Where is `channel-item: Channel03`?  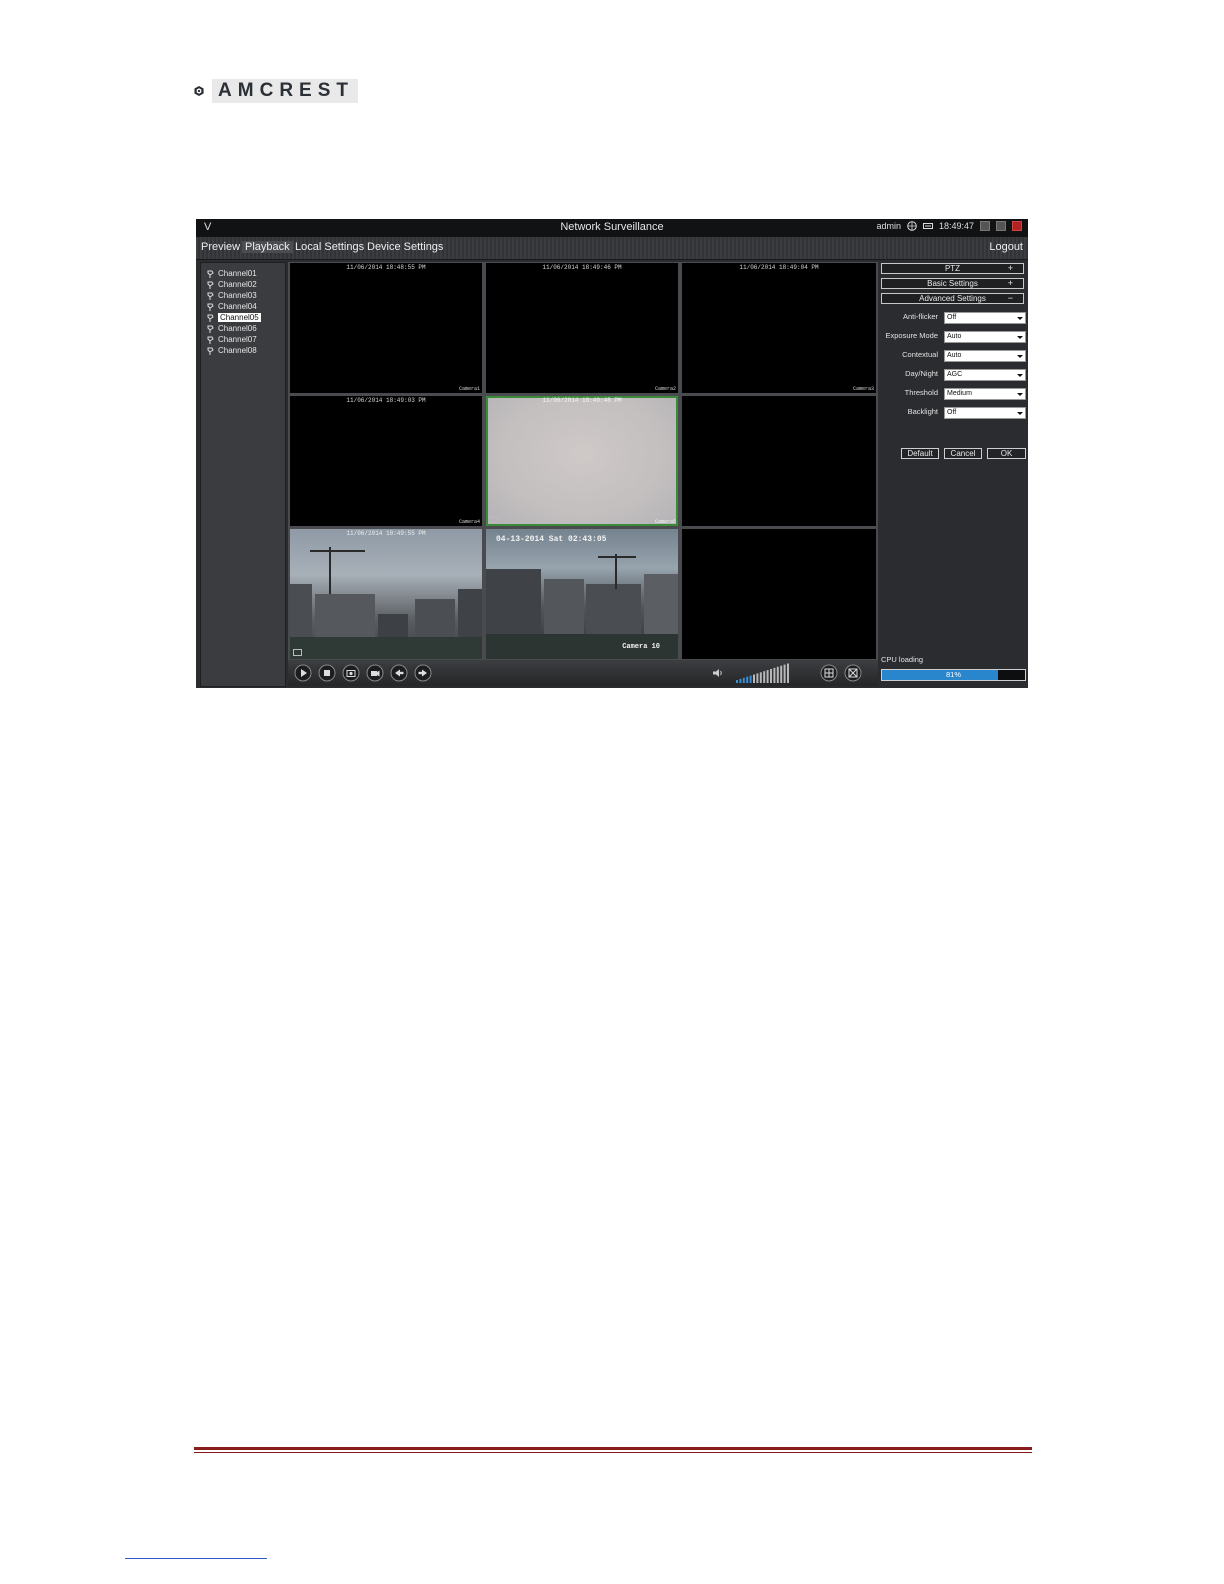
channel-item: Channel03 is located at coordinates (232, 295).